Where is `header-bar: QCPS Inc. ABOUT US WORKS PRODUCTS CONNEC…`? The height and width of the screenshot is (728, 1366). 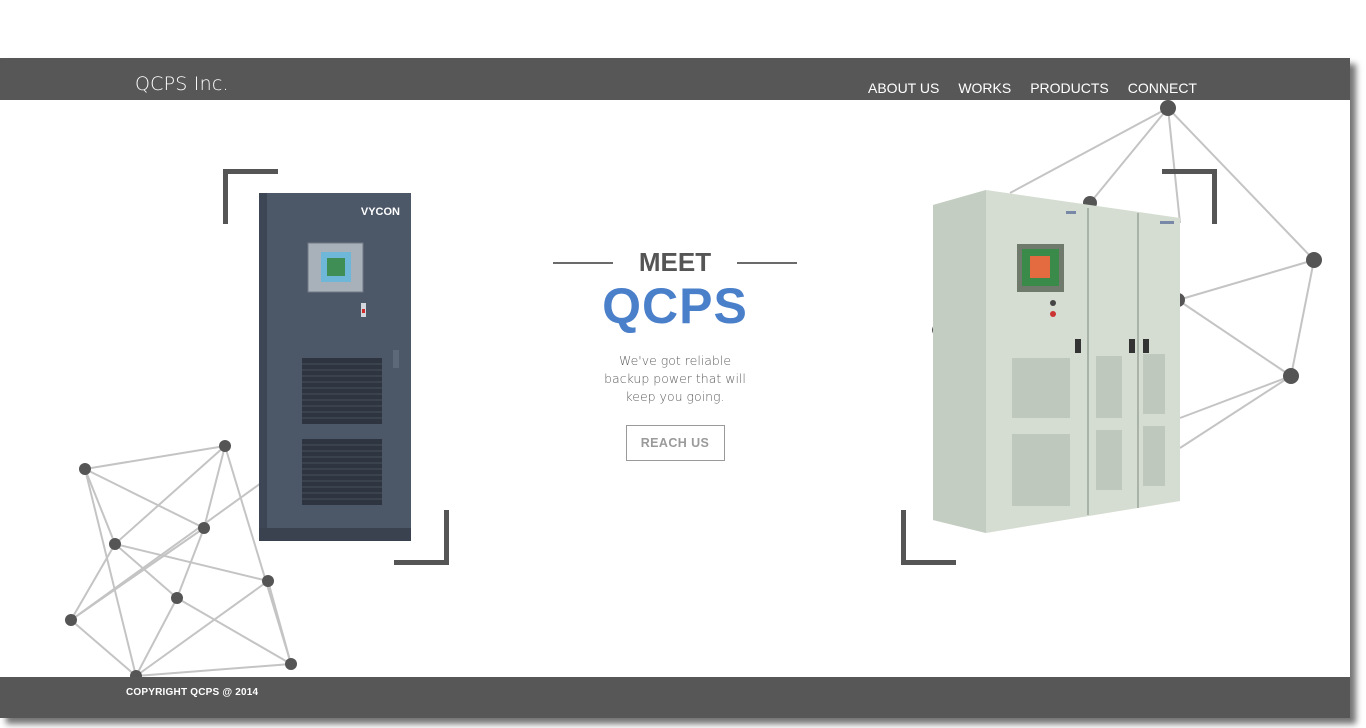 header-bar: QCPS Inc. ABOUT US WORKS PRODUCTS CONNEC… is located at coordinates (675, 79).